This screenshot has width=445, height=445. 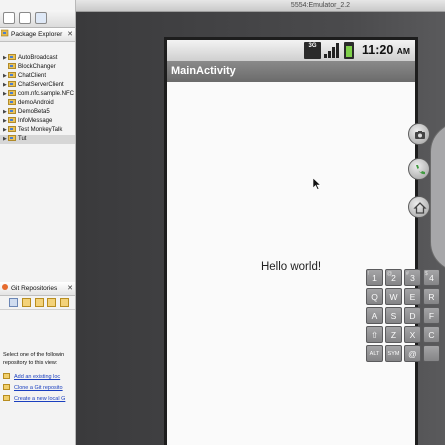 I want to click on key-label: 3, so click(x=412, y=278).